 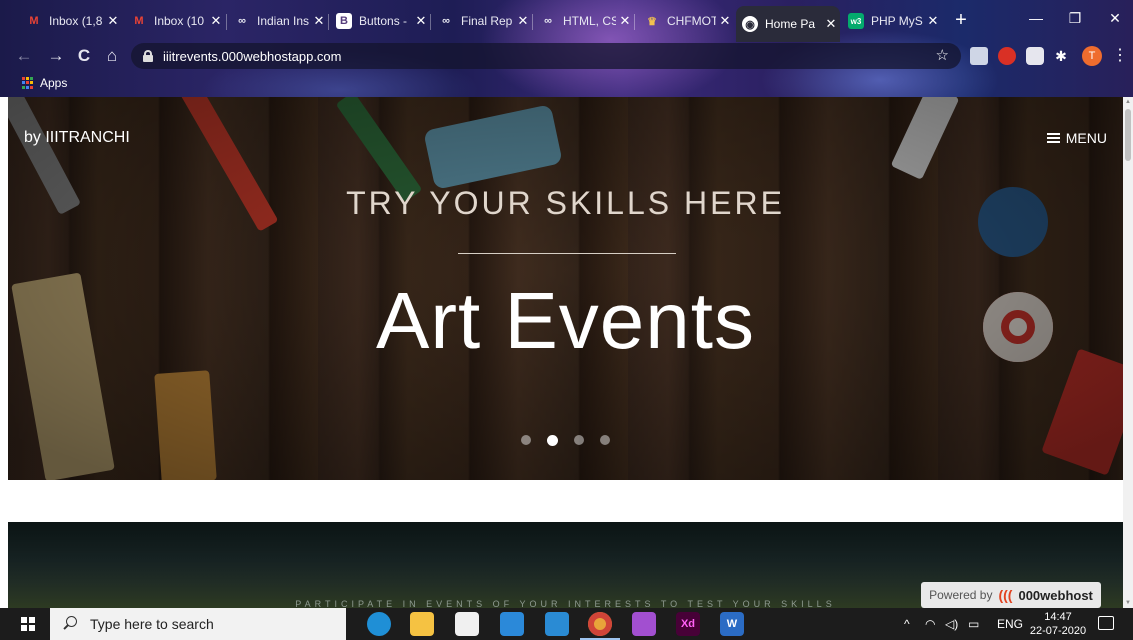 I want to click on apps-grid-icon, so click(x=28, y=83).